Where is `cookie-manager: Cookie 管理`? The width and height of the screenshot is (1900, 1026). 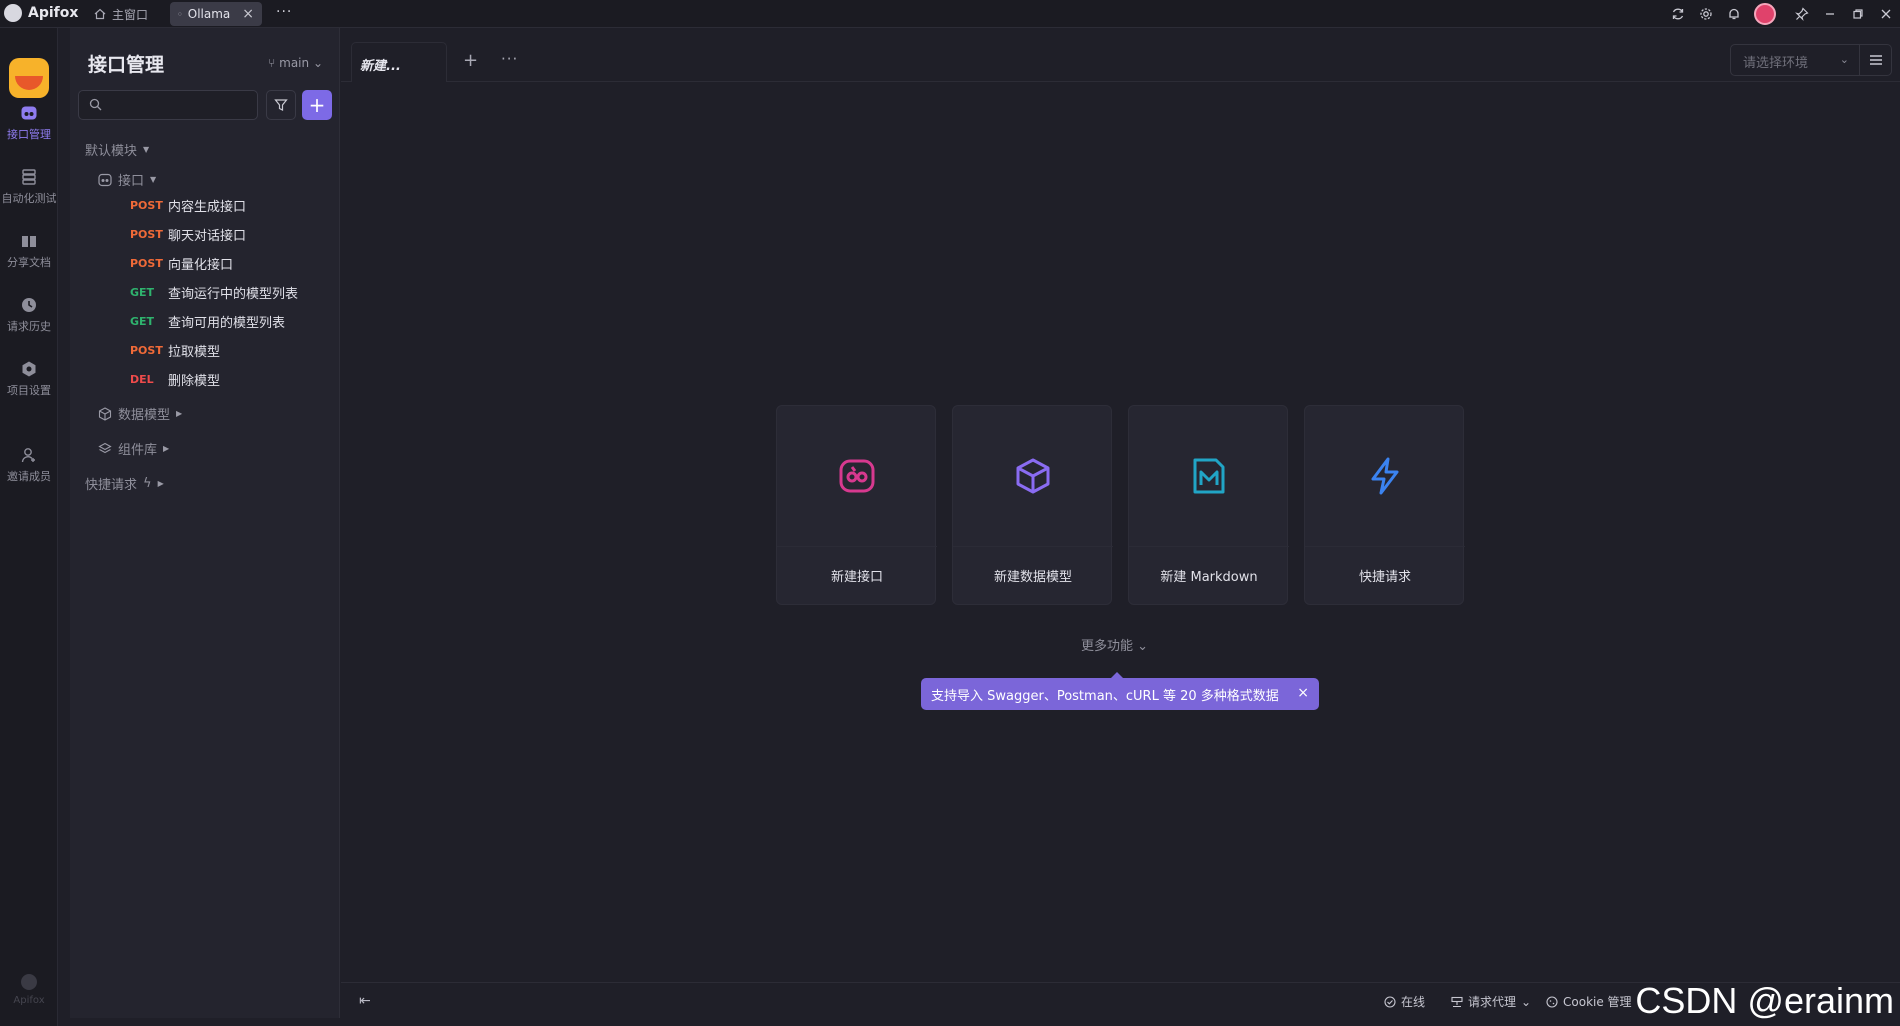
cookie-manager: Cookie 管理 is located at coordinates (1589, 1001).